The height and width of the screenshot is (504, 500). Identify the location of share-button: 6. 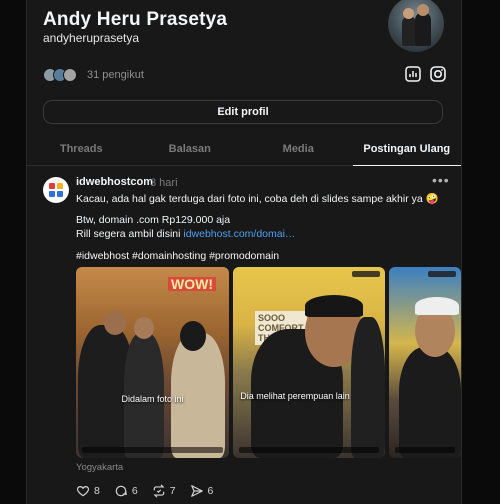
(202, 491).